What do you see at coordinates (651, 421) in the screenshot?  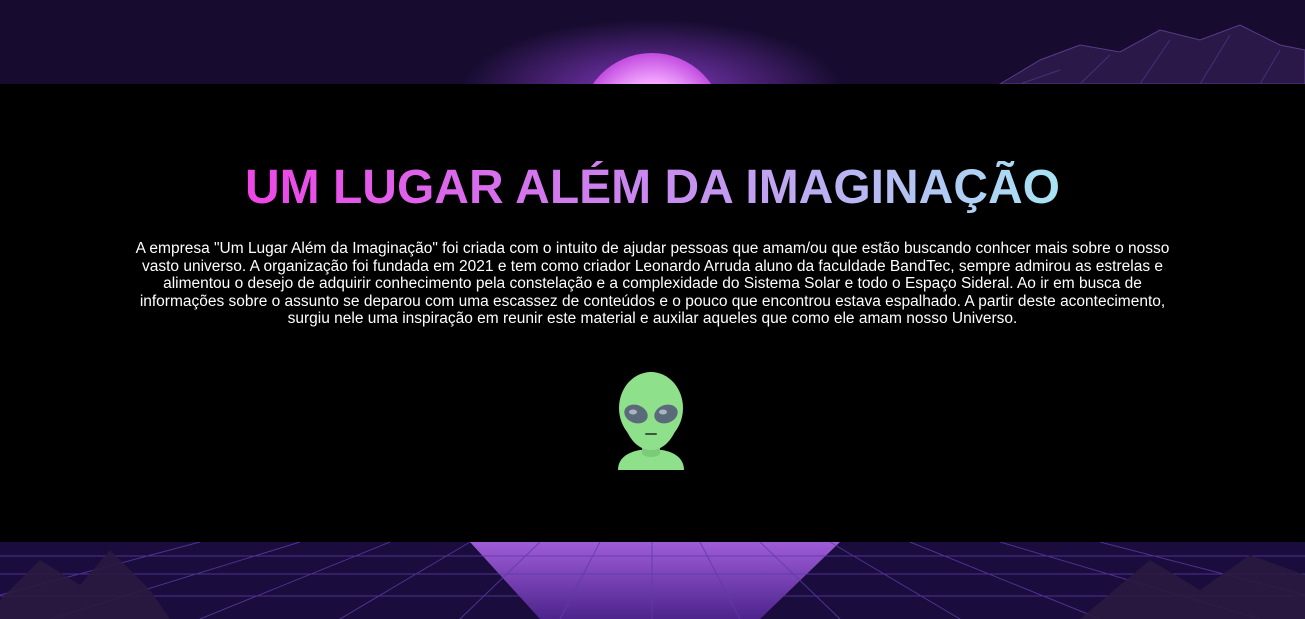 I see `alien-icon` at bounding box center [651, 421].